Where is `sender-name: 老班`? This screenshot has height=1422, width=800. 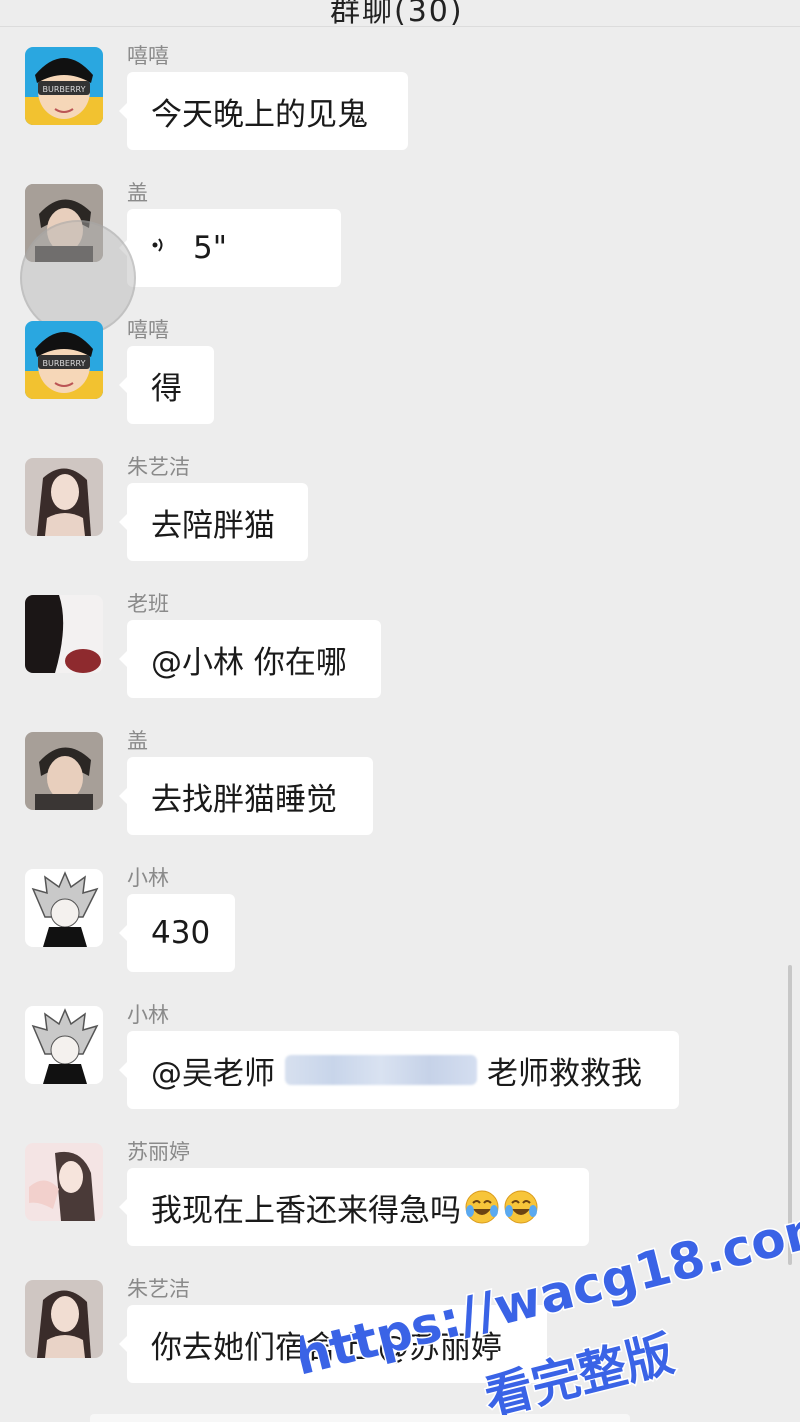
sender-name: 老班 is located at coordinates (148, 604).